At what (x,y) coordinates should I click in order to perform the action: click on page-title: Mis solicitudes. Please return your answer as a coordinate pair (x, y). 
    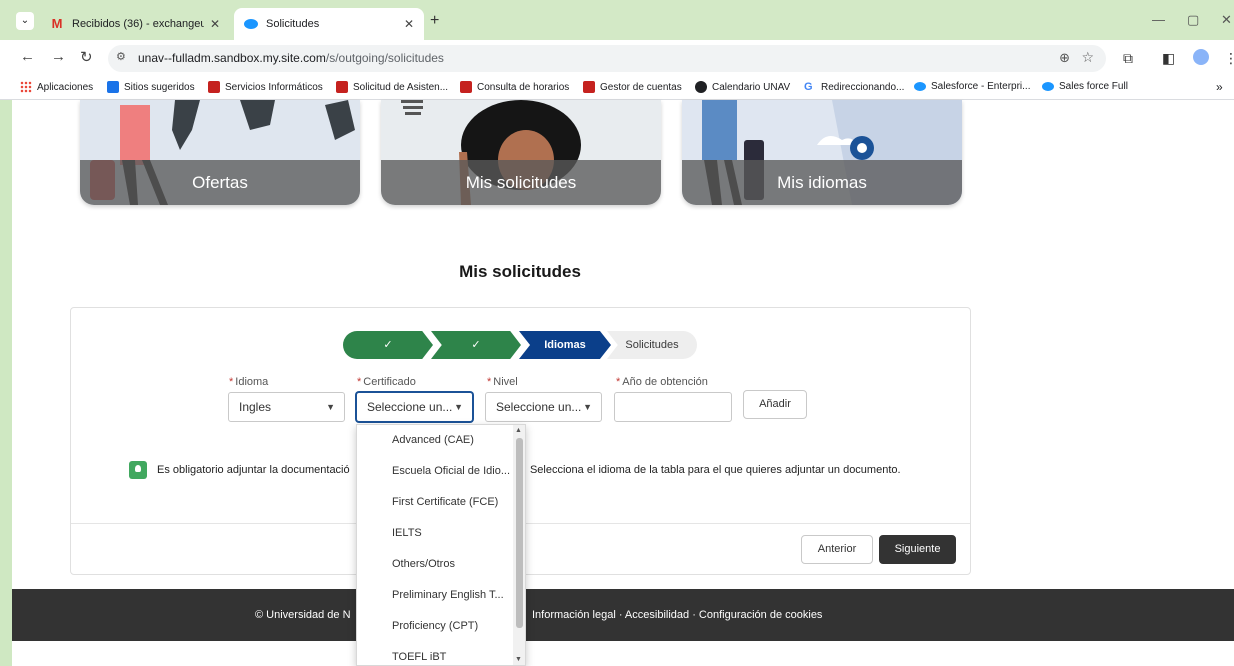
    Looking at the image, I should click on (520, 271).